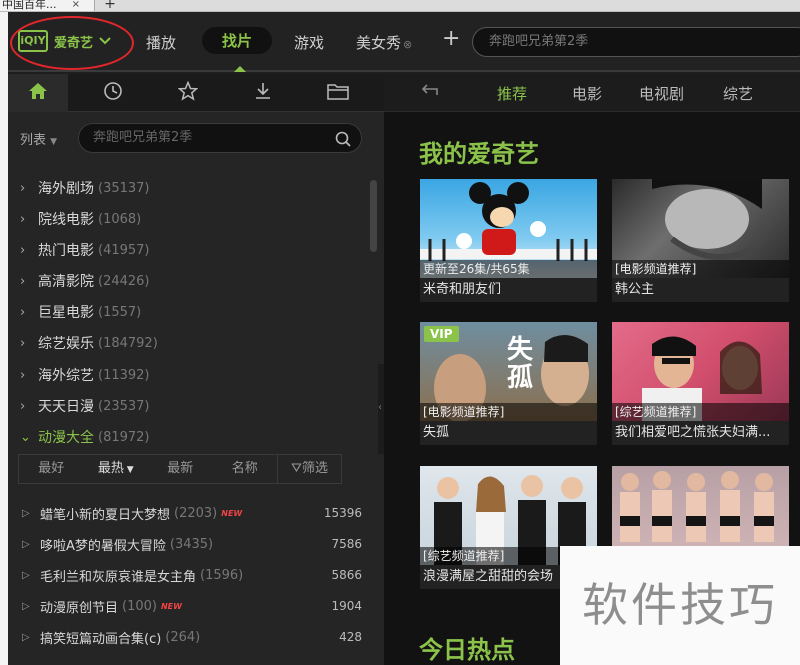 The height and width of the screenshot is (665, 800). What do you see at coordinates (384, 42) in the screenshot?
I see `tab-beauty-show: 美女秀 ⊗` at bounding box center [384, 42].